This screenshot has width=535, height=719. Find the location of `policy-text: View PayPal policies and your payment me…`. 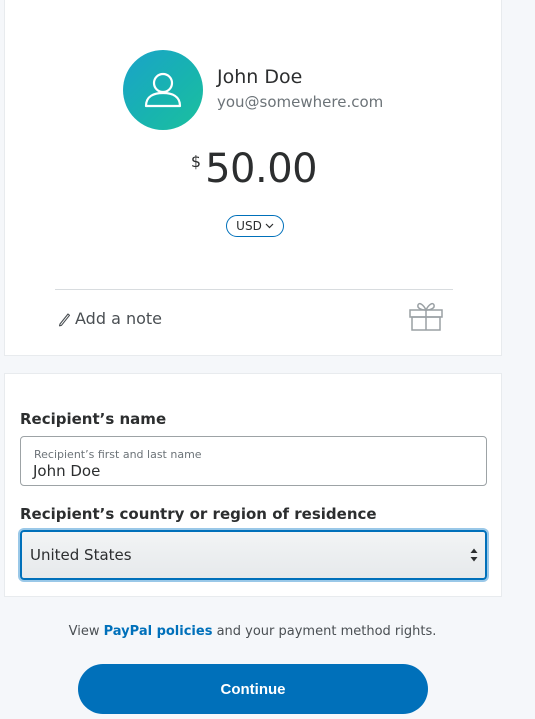

policy-text: View PayPal policies and your payment me… is located at coordinates (252, 631).